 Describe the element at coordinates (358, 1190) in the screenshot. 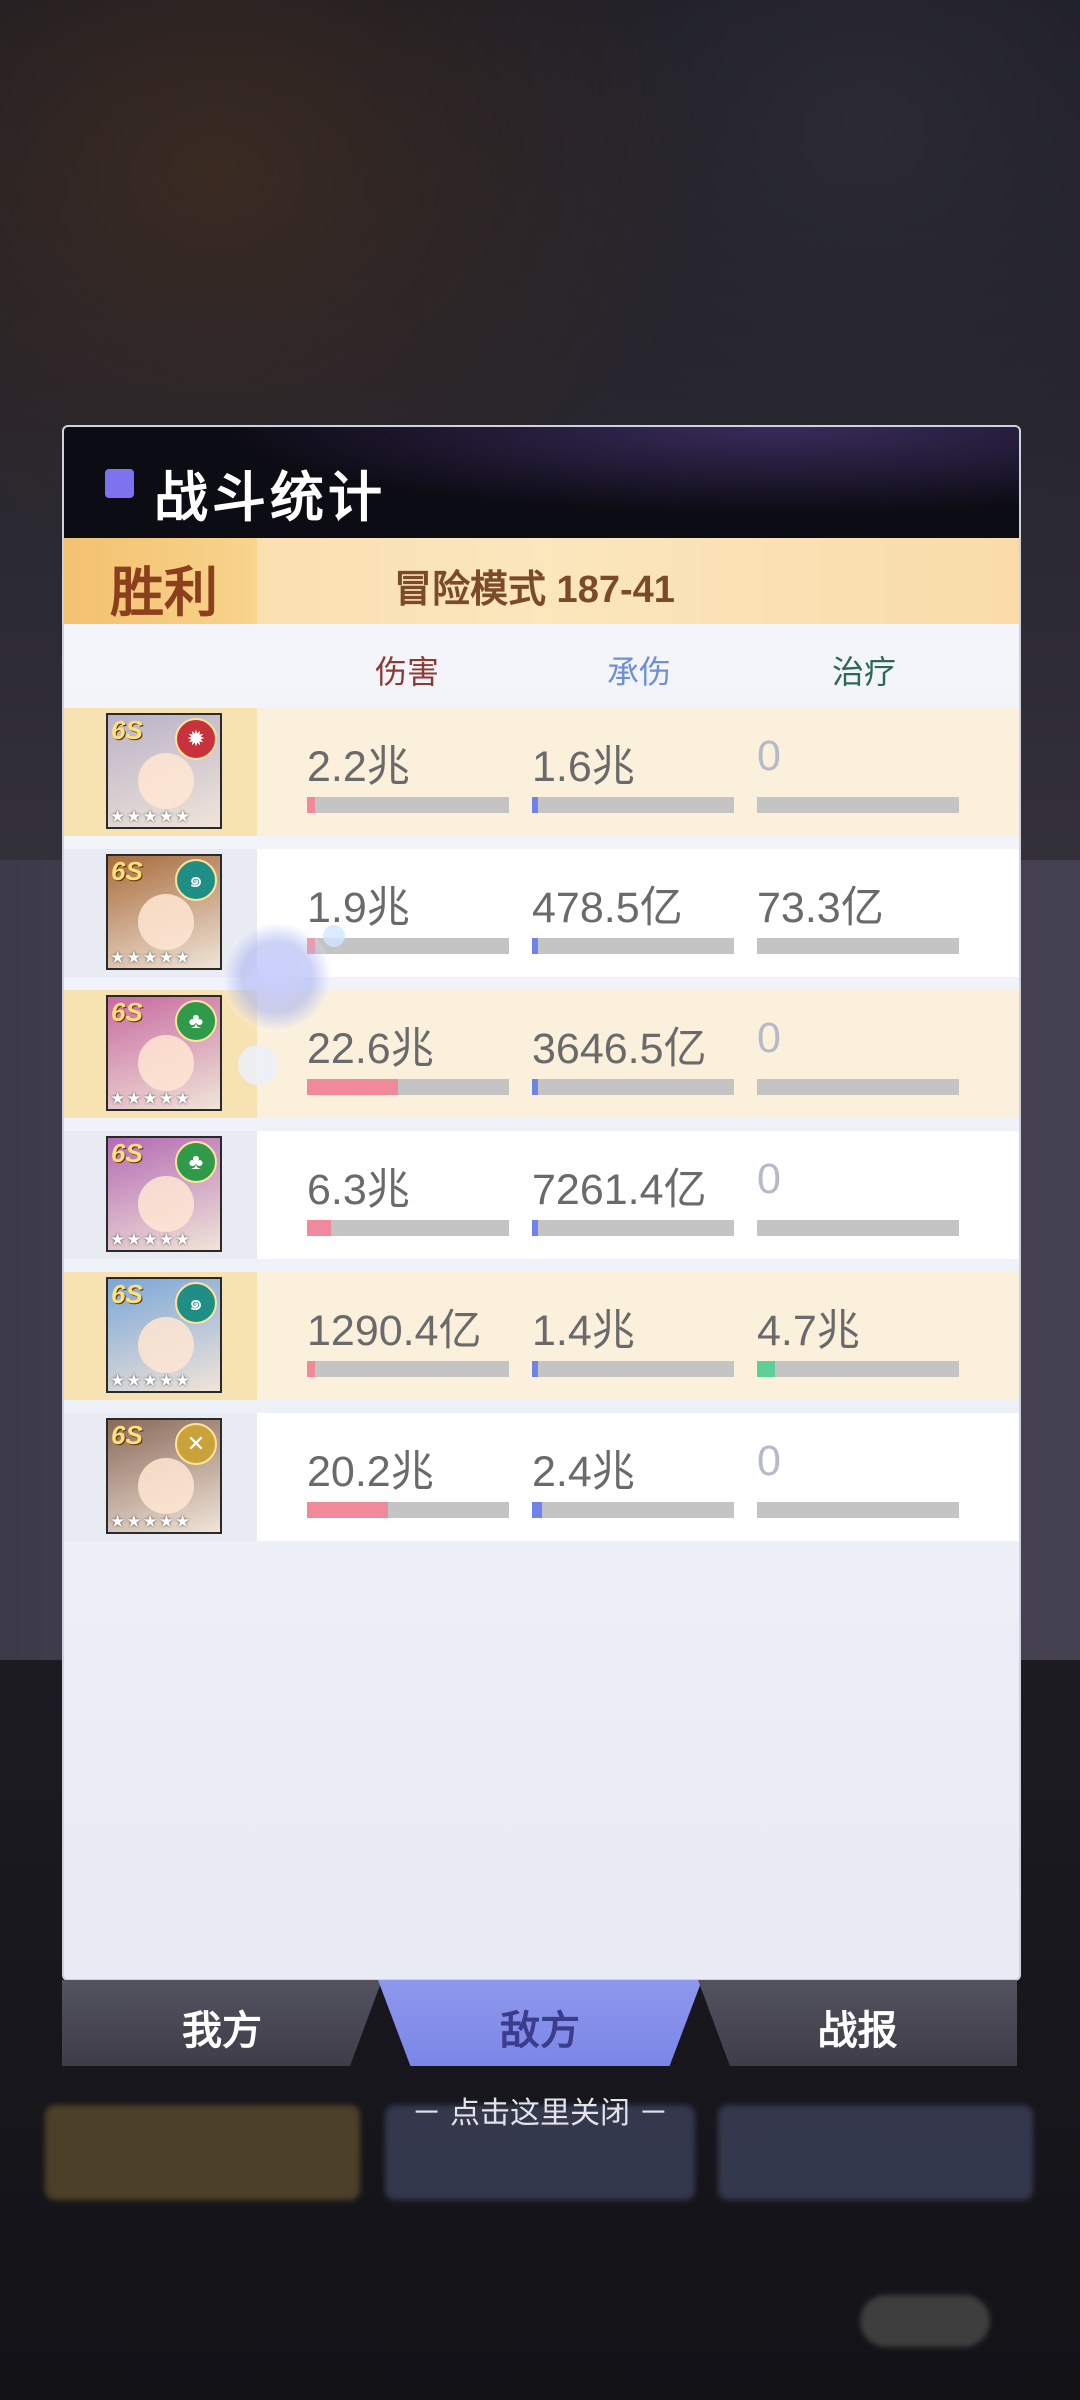

I see `damage-value: 6.3兆` at that location.